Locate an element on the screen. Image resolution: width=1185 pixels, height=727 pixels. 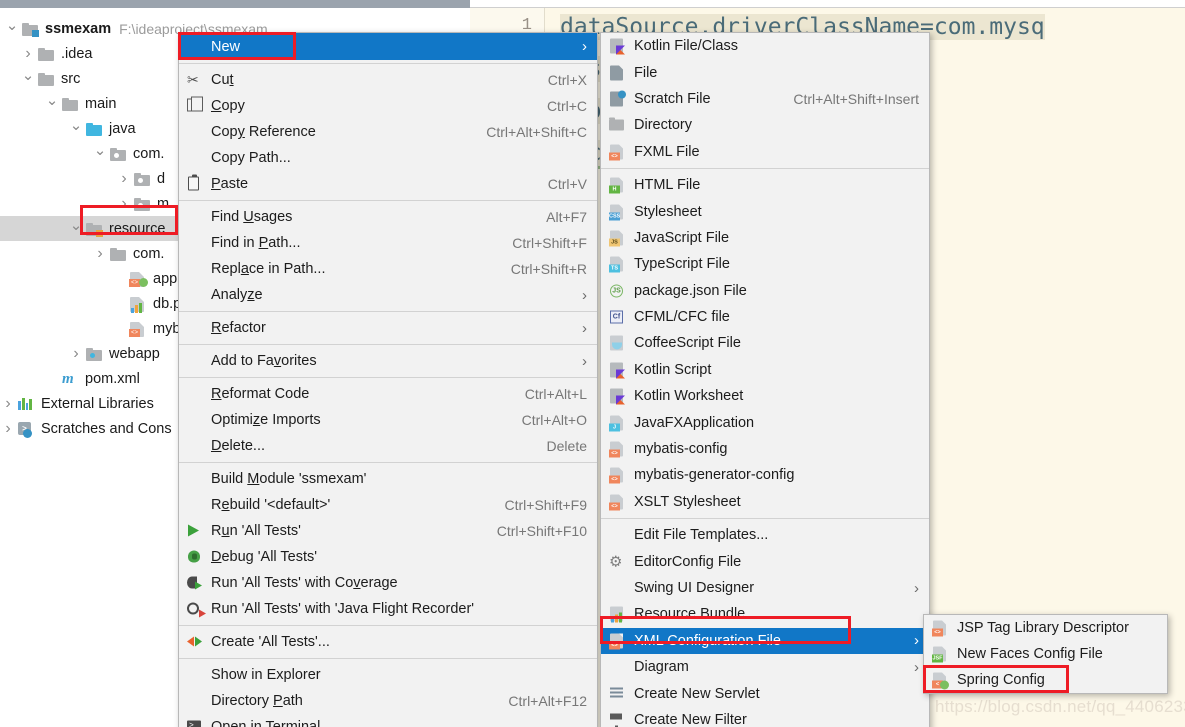
submenu-item-typescript-file: TS TypeScript File is located at coordinates (765, 264).